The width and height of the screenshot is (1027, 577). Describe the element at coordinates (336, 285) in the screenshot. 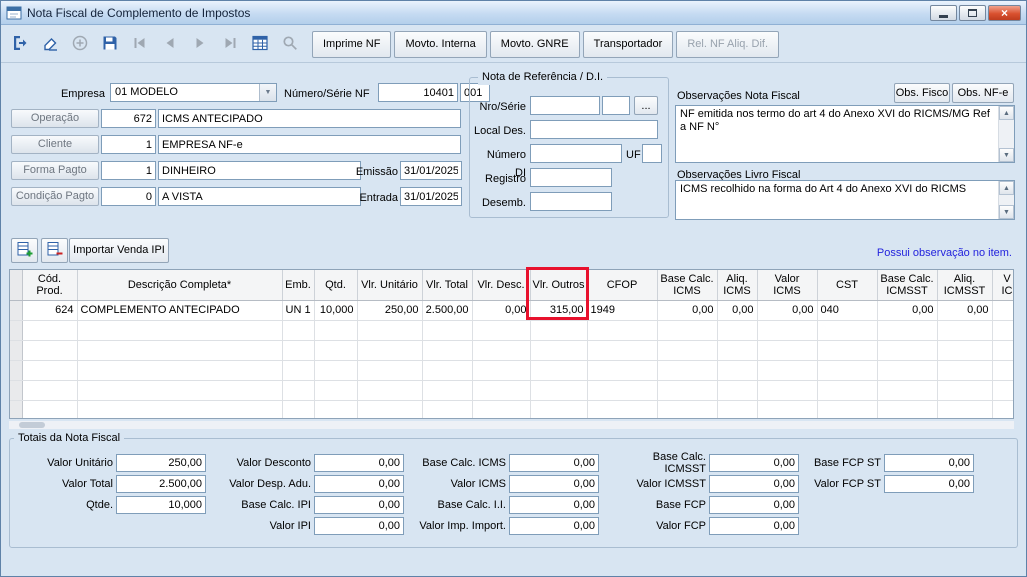

I see `column-header-qtd: Qtd.` at that location.